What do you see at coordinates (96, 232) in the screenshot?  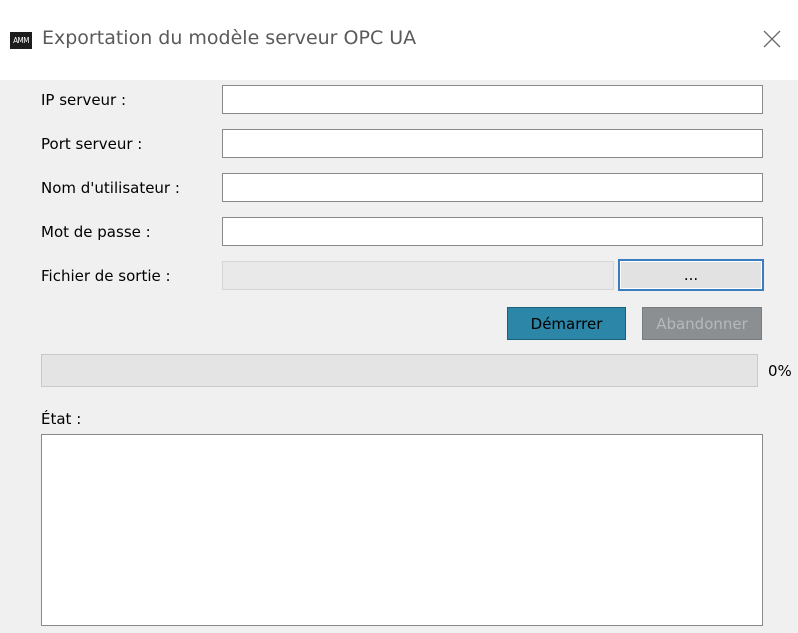 I see `password-label: Mot de passe :` at bounding box center [96, 232].